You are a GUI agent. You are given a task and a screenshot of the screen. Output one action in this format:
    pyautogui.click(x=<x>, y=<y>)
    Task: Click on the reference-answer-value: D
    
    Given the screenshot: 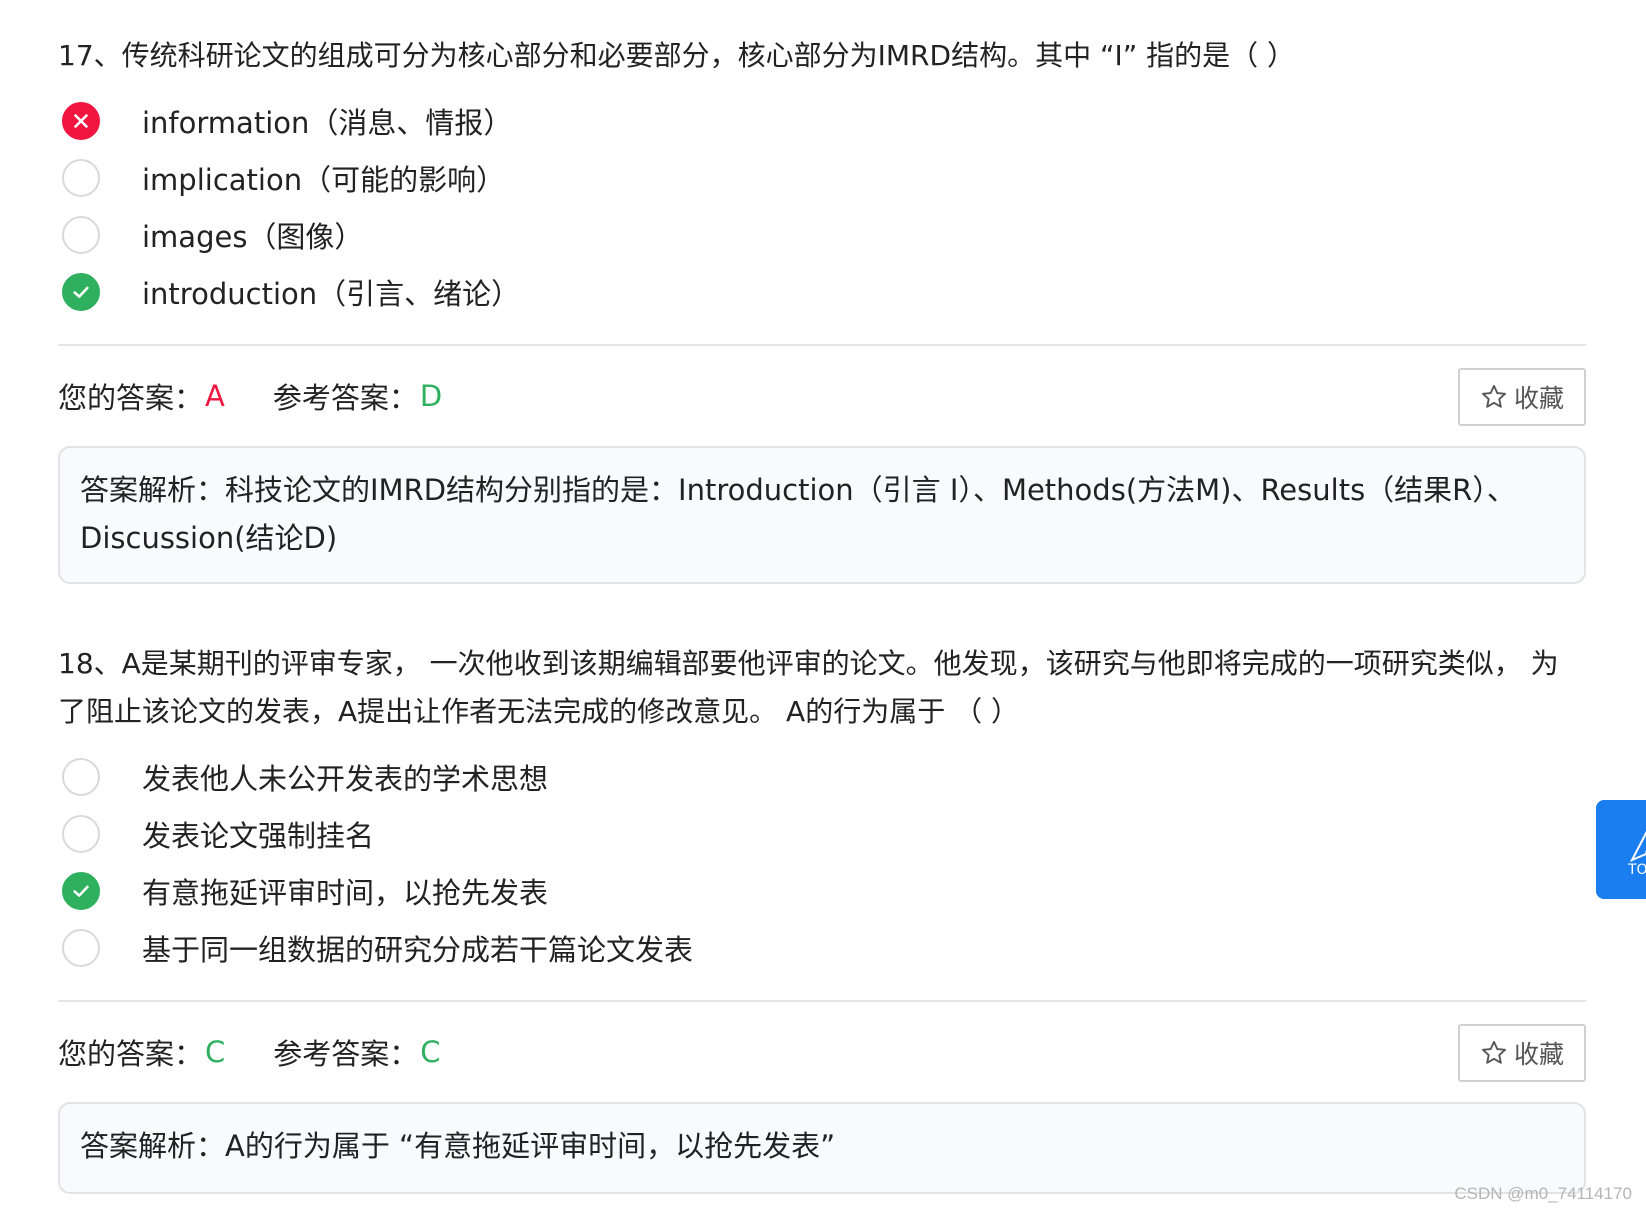 What is the action you would take?
    pyautogui.click(x=431, y=396)
    